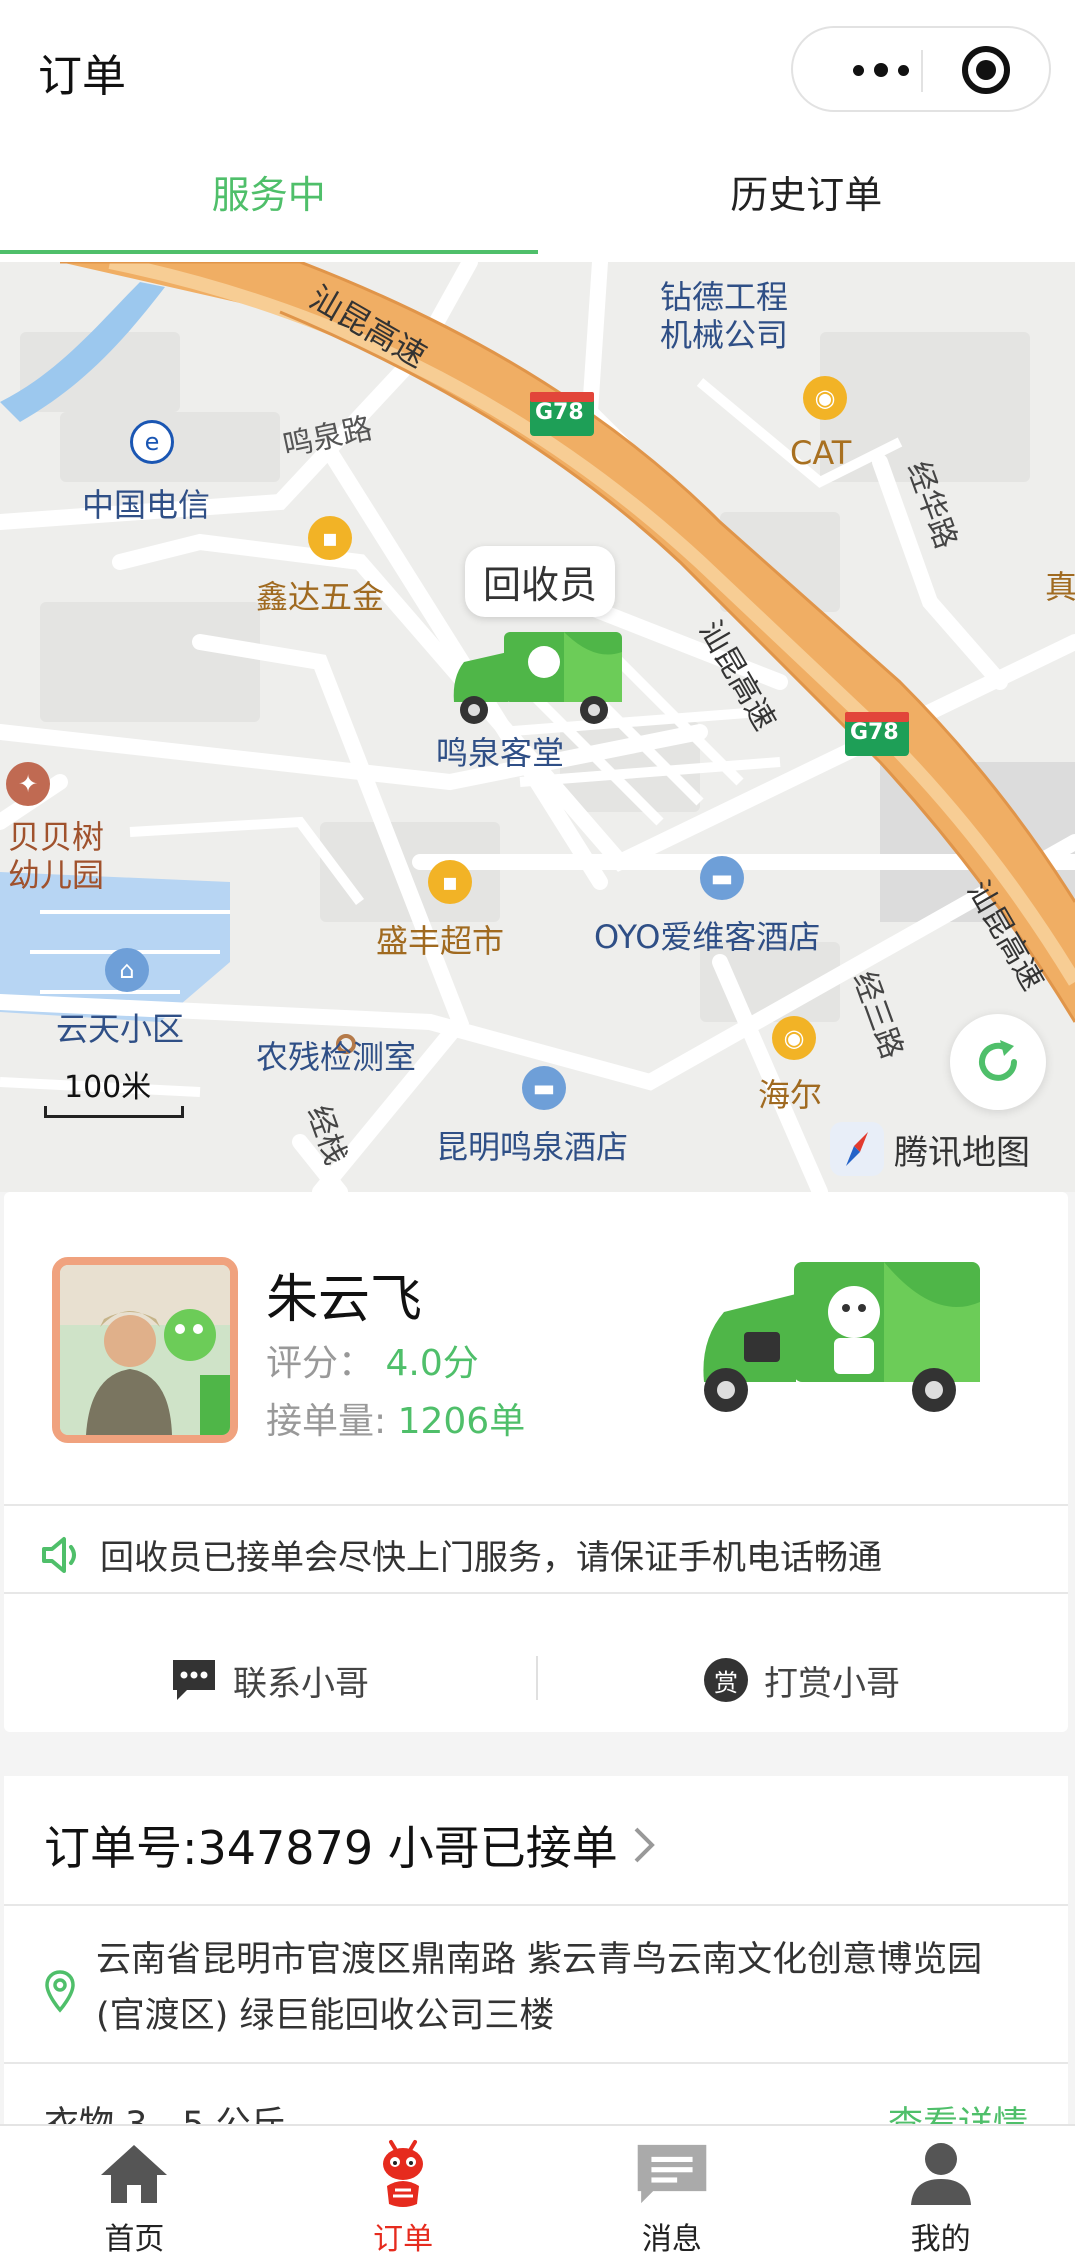 This screenshot has width=1075, height=2264. I want to click on bottom-tab-bar: 首页 订单 消息 我的, so click(537, 2194).